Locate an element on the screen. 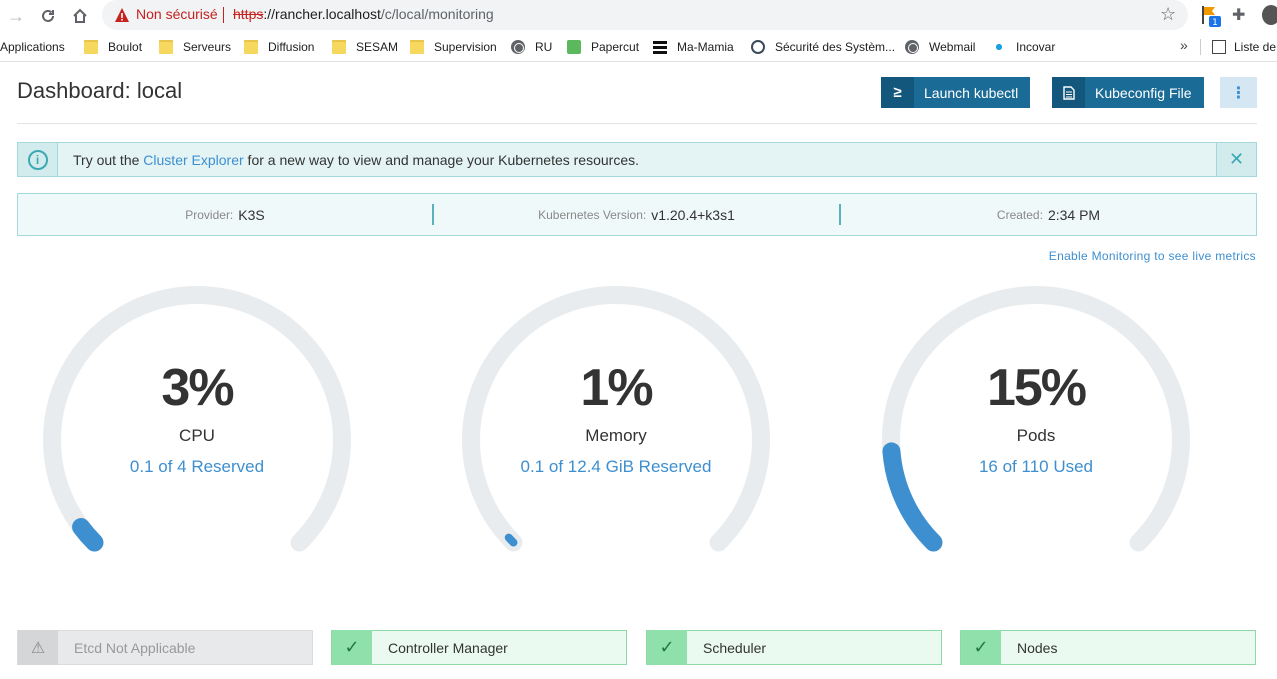 The image size is (1277, 679). bookmark-label: RU is located at coordinates (544, 47).